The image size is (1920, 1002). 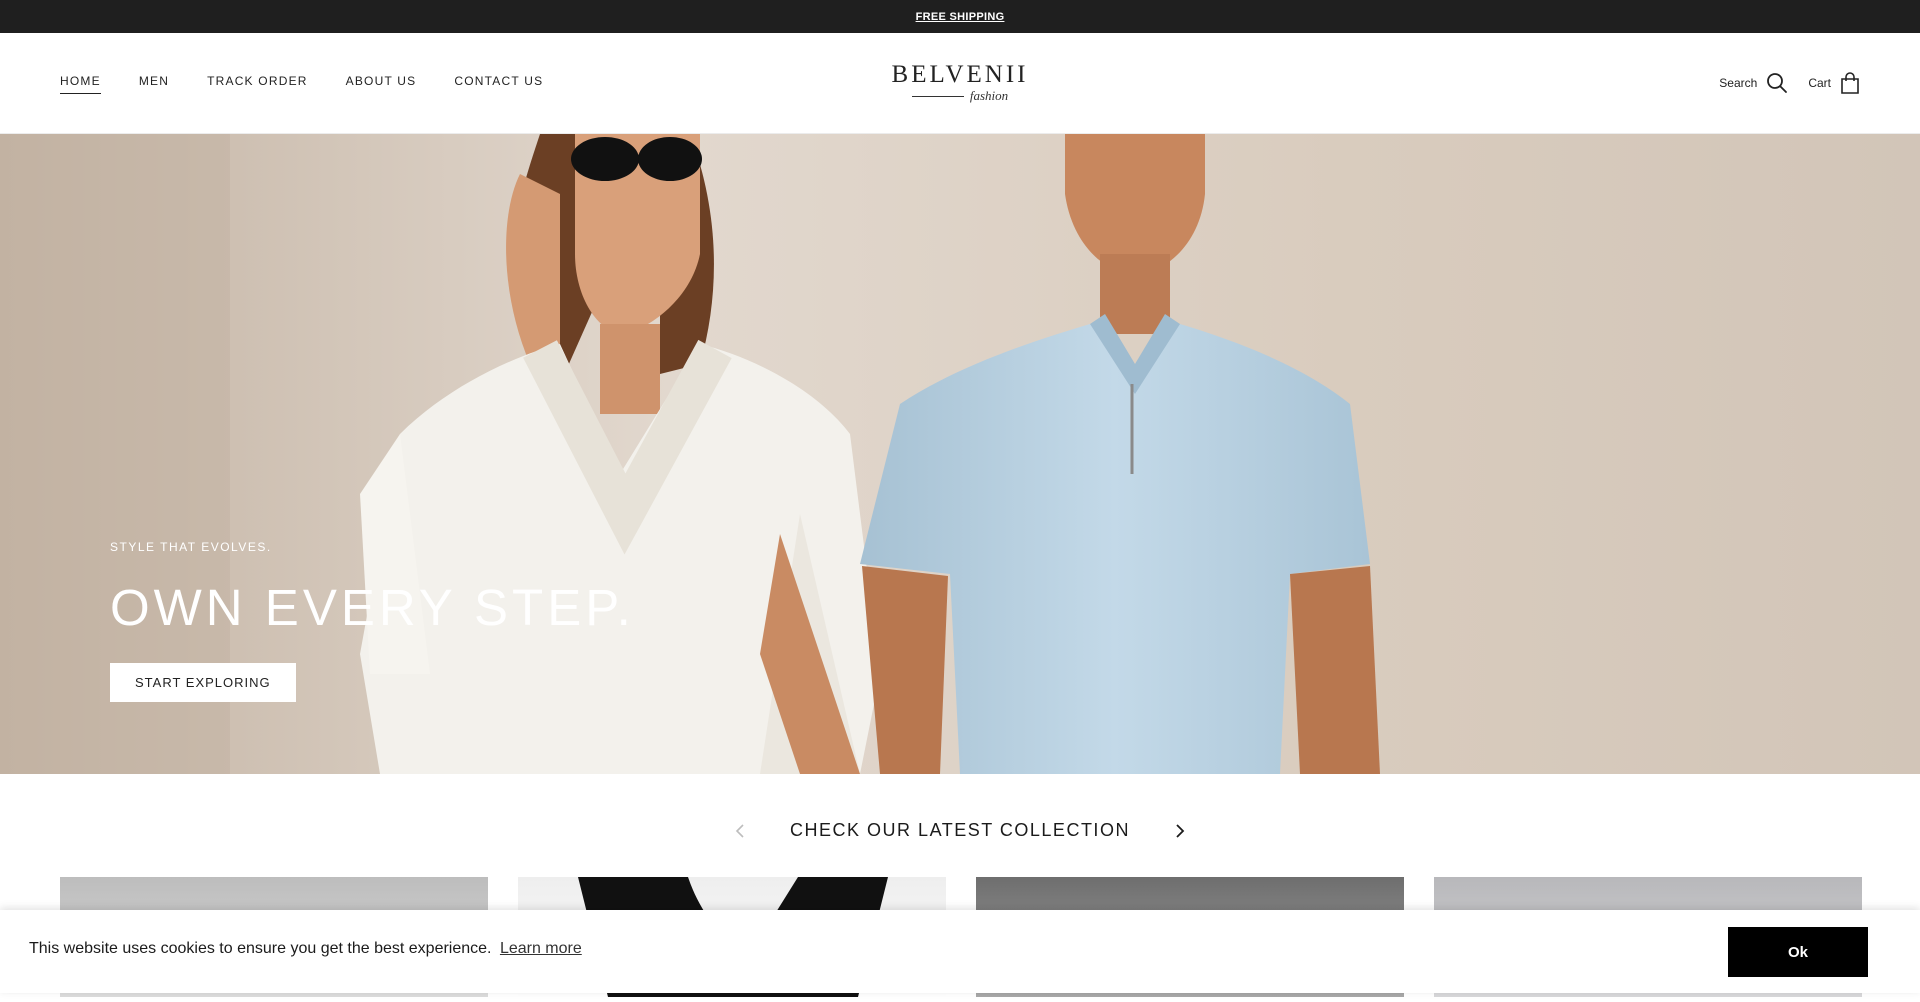 What do you see at coordinates (1789, 83) in the screenshot?
I see `header-actions: Search Cart` at bounding box center [1789, 83].